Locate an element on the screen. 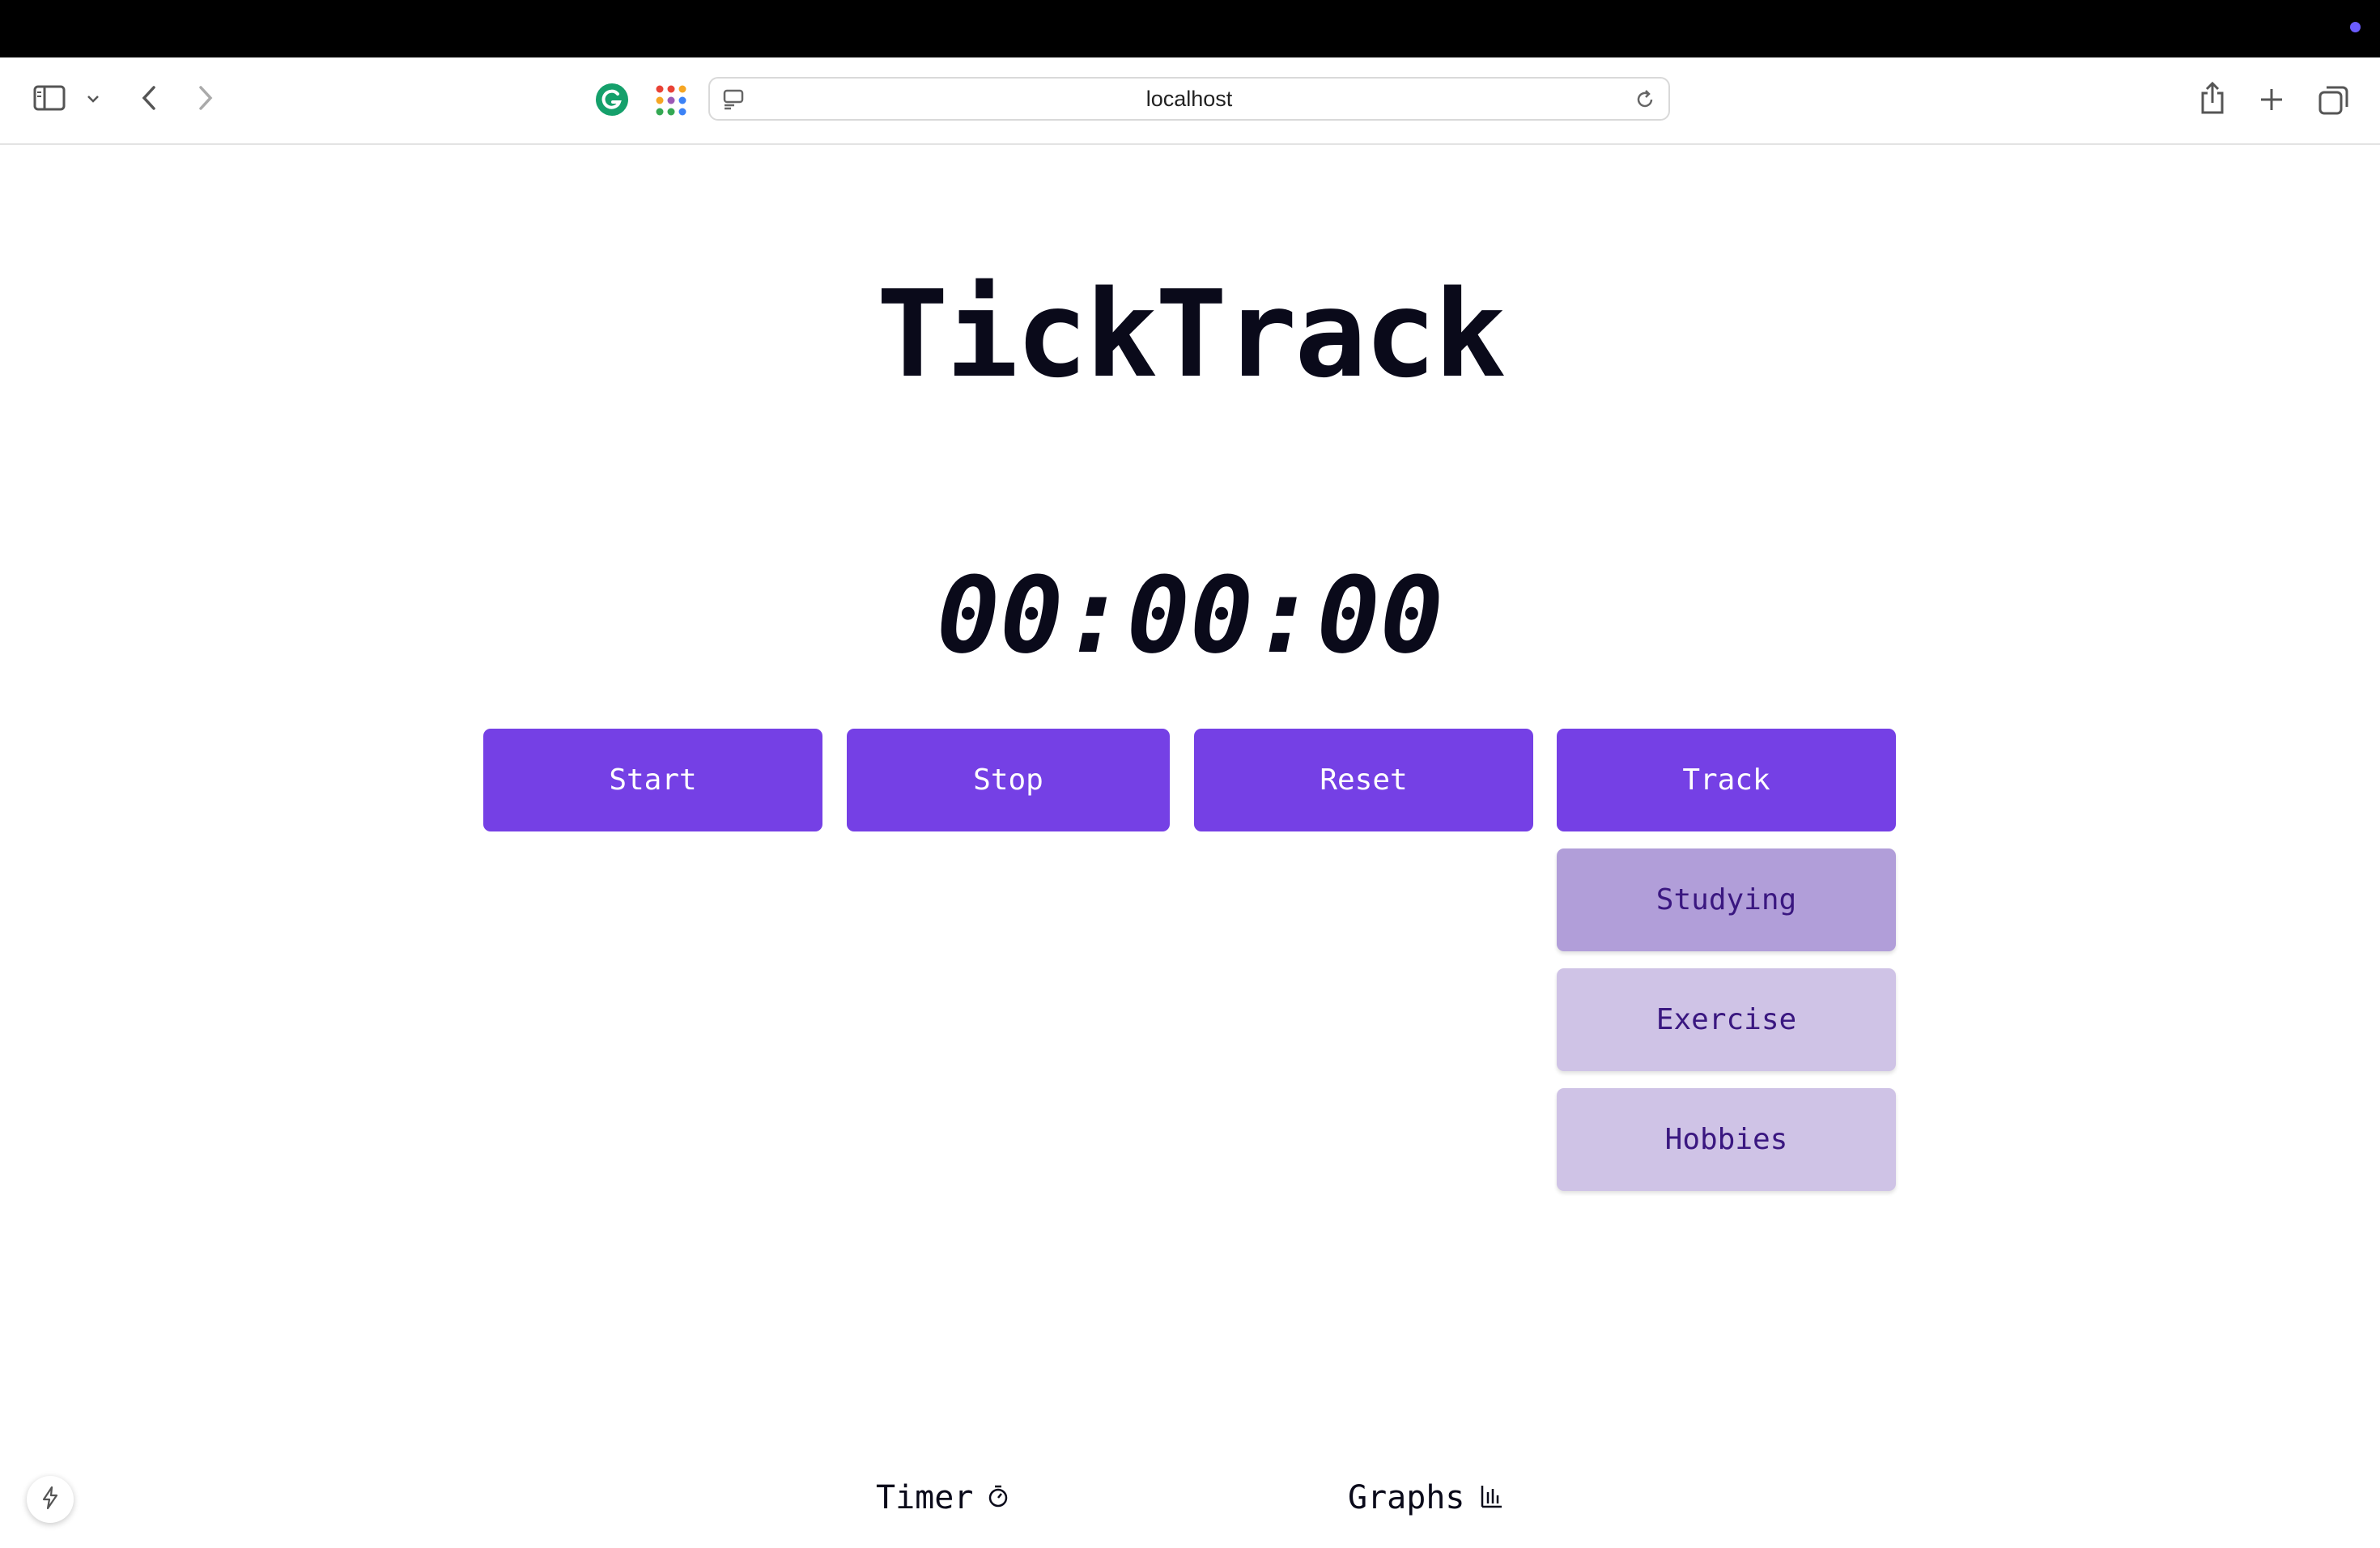 Image resolution: width=2380 pixels, height=1548 pixels. url-text: localhost is located at coordinates (1189, 99).